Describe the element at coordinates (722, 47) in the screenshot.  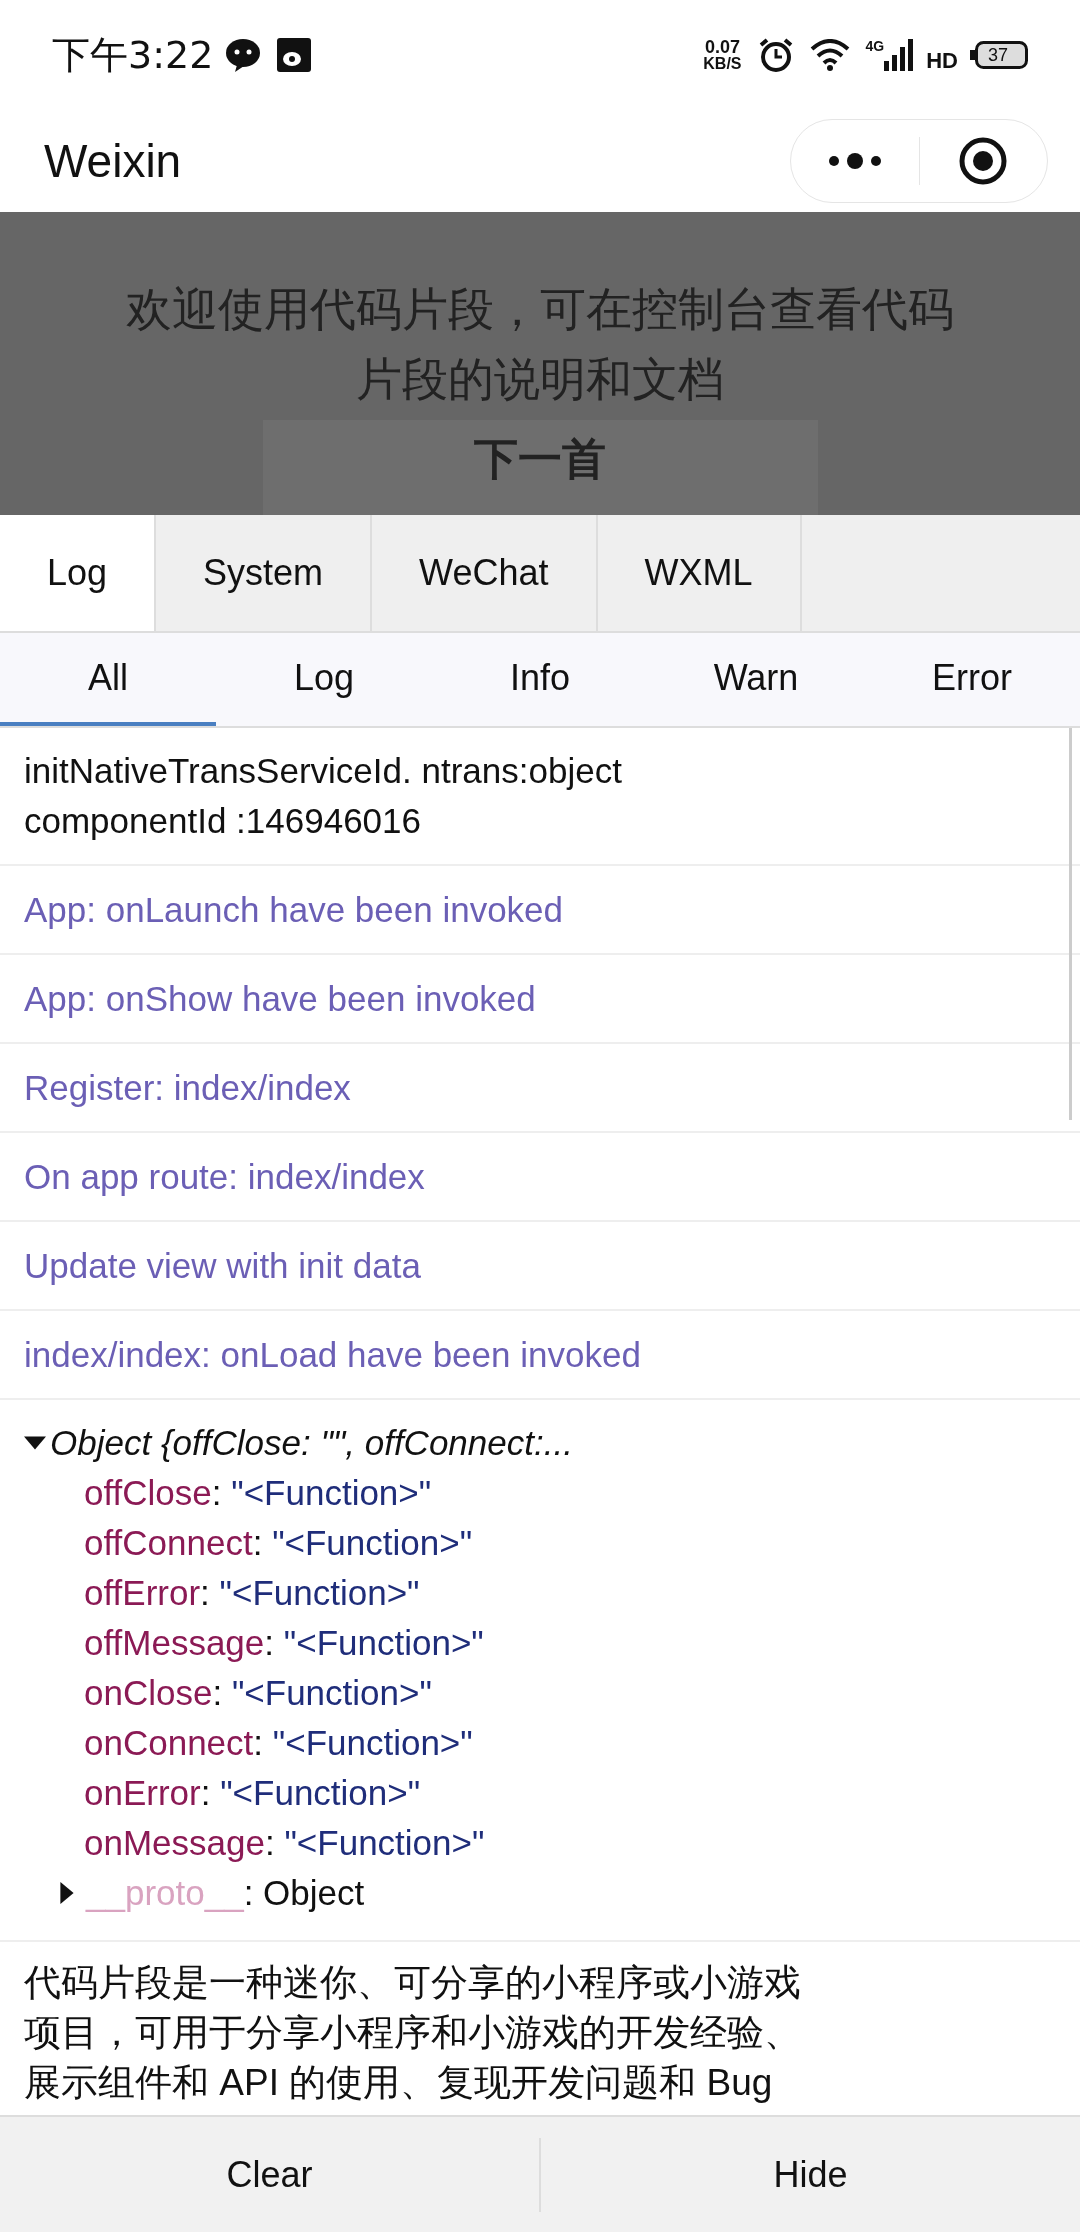
I see `speed-value: 0.07` at that location.